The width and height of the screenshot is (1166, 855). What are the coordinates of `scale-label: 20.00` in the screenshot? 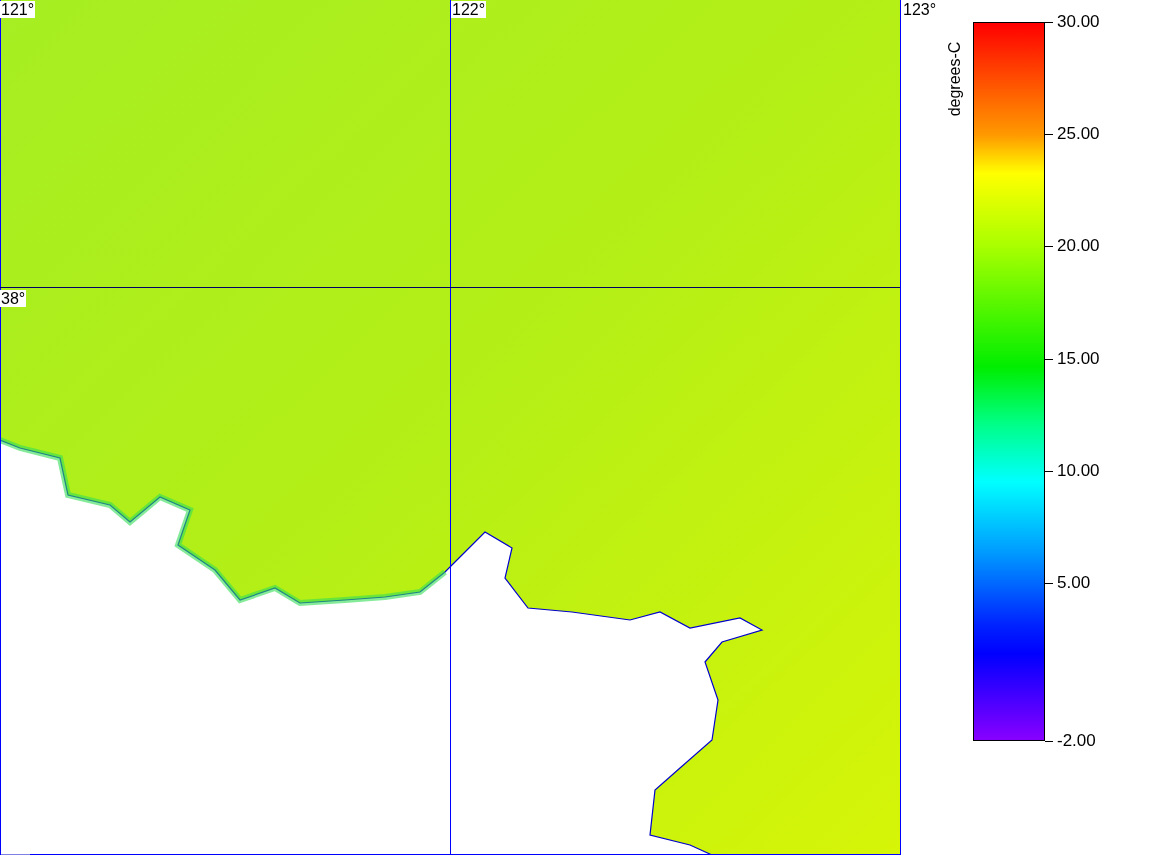 It's located at (1078, 246).